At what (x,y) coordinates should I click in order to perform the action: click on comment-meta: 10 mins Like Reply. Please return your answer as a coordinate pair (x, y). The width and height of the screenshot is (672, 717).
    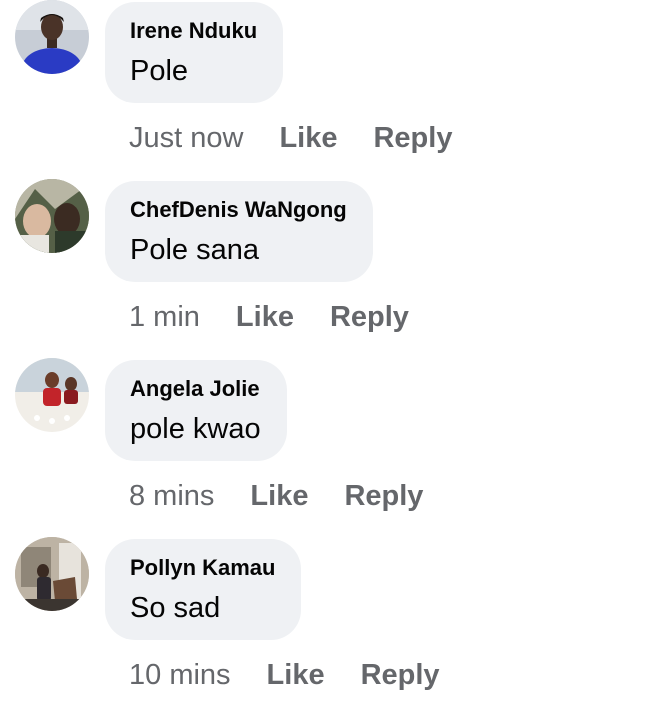
    Looking at the image, I should click on (284, 675).